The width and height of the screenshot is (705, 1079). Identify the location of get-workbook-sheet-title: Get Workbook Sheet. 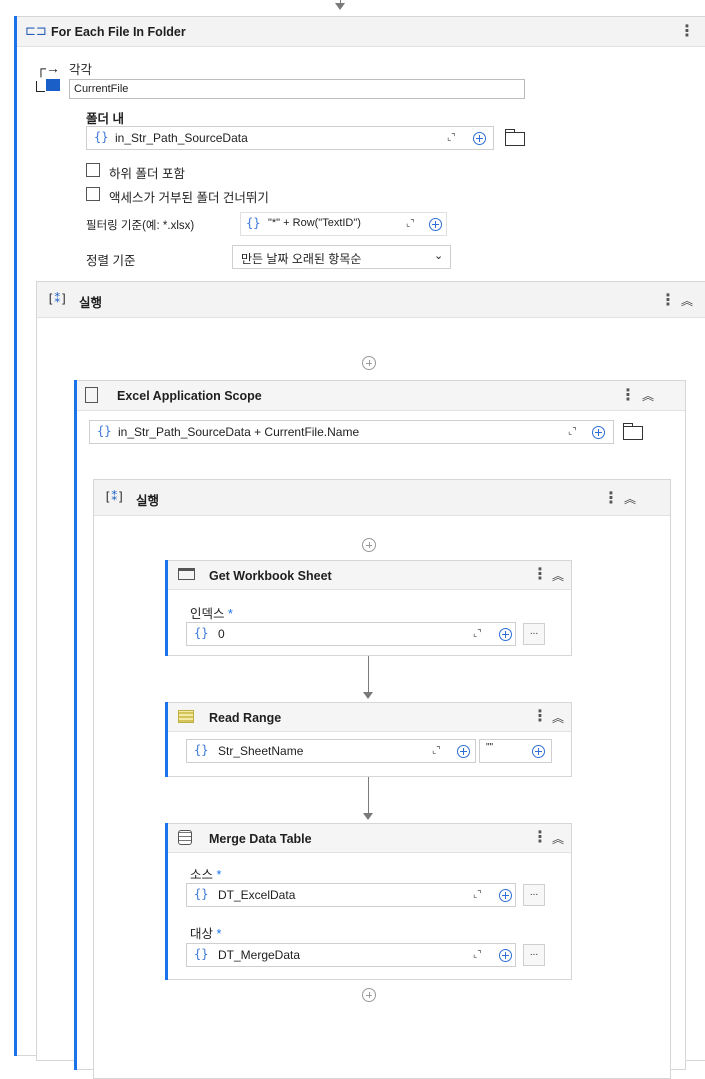
(270, 576).